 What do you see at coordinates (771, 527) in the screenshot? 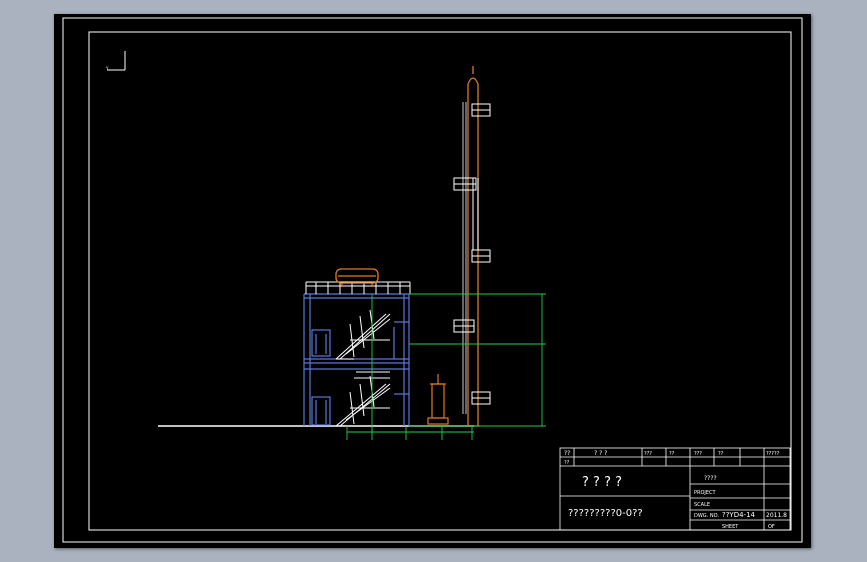
I see `tb-sheet-of: OF` at bounding box center [771, 527].